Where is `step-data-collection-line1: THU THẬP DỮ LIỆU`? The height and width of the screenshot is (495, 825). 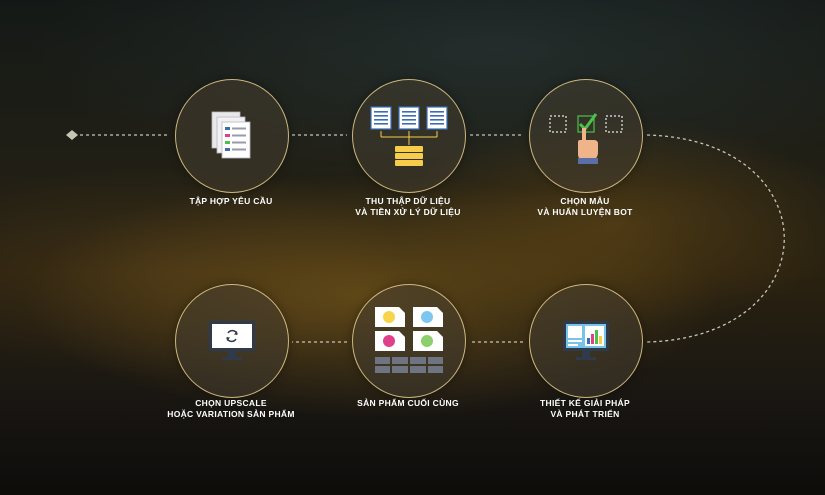 step-data-collection-line1: THU THẬP DỮ LIỆU is located at coordinates (408, 201).